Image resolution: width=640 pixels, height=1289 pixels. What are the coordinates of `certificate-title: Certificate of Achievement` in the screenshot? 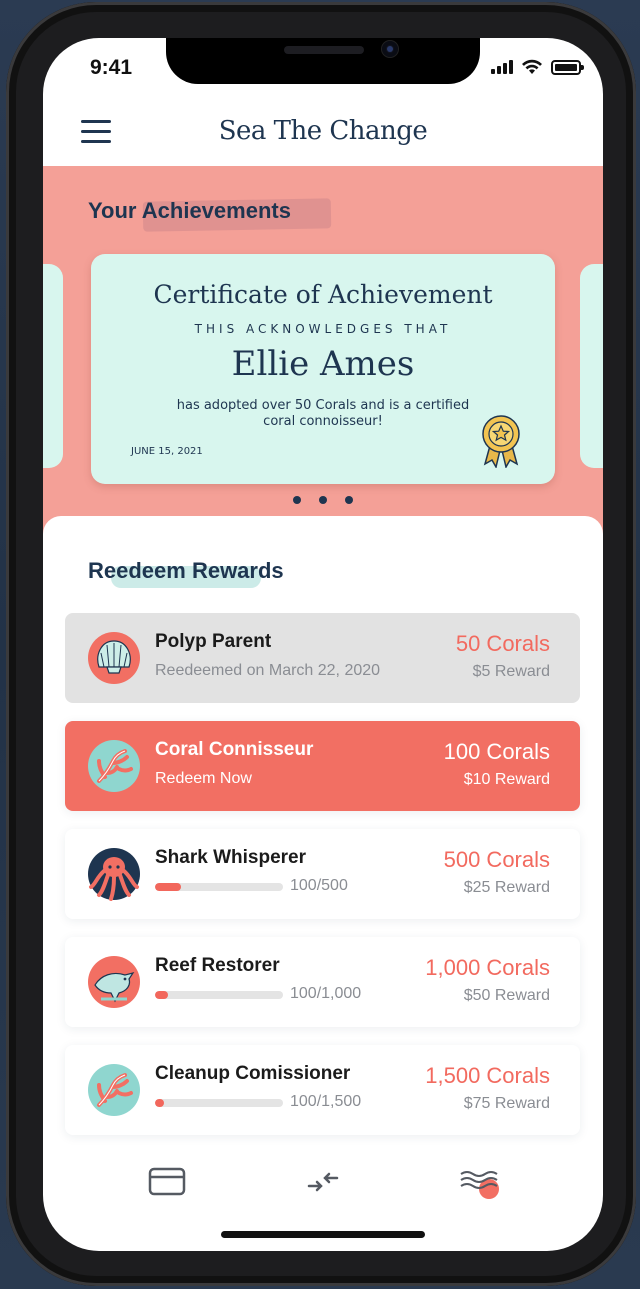 It's located at (323, 294).